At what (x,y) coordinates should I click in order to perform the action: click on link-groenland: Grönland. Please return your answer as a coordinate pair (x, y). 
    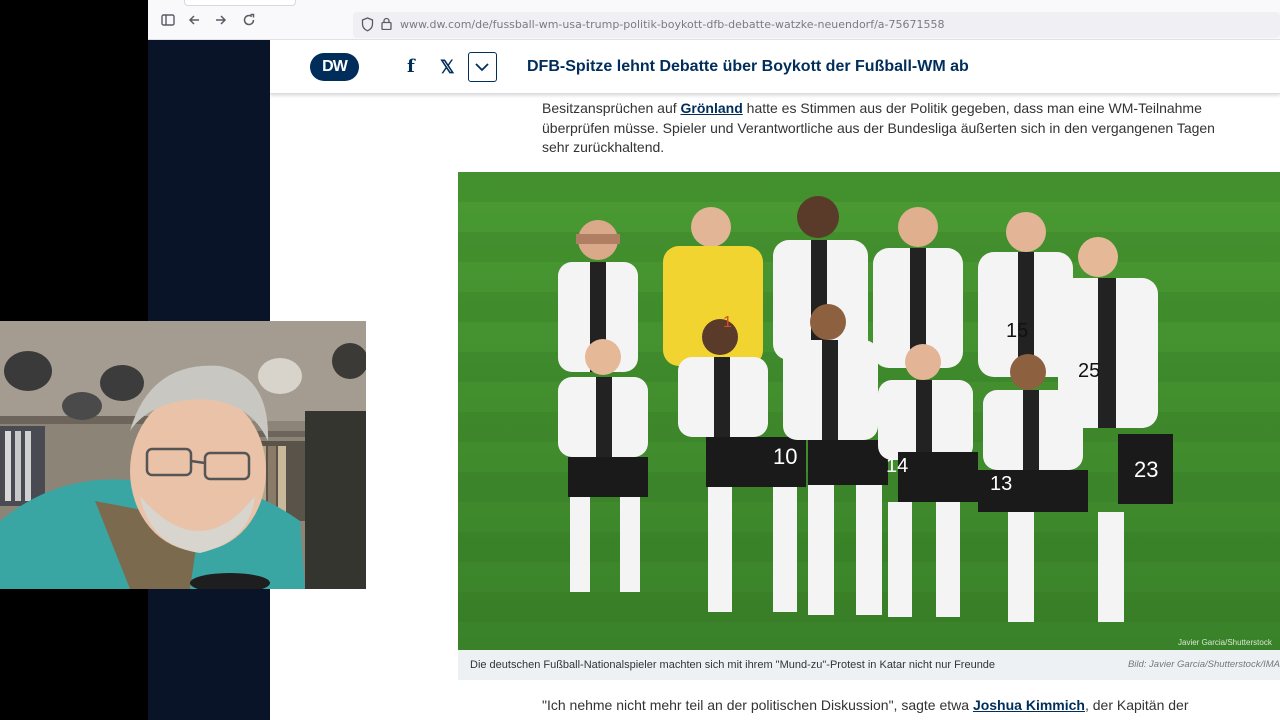
    Looking at the image, I should click on (712, 108).